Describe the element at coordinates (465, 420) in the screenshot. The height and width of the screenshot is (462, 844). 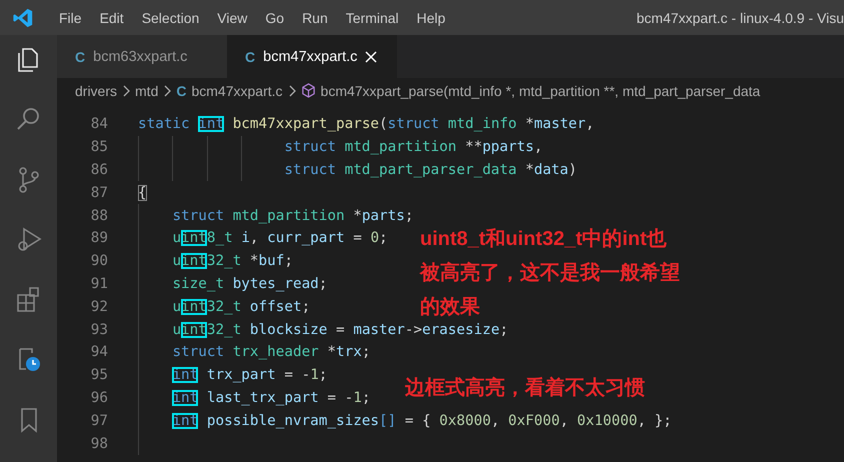
I see `code-token: 0x8000` at that location.